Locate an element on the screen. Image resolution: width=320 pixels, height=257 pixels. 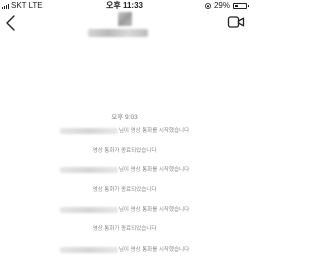
battery-icon is located at coordinates (241, 6).